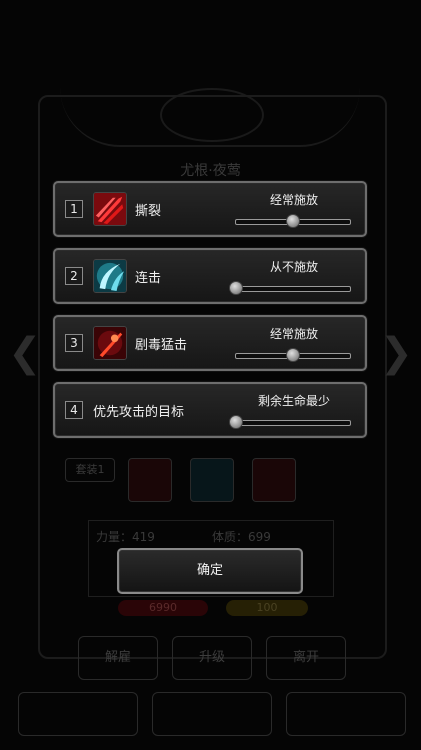 The width and height of the screenshot is (421, 750). What do you see at coordinates (290, 422) in the screenshot?
I see `target-priority-slider` at bounding box center [290, 422].